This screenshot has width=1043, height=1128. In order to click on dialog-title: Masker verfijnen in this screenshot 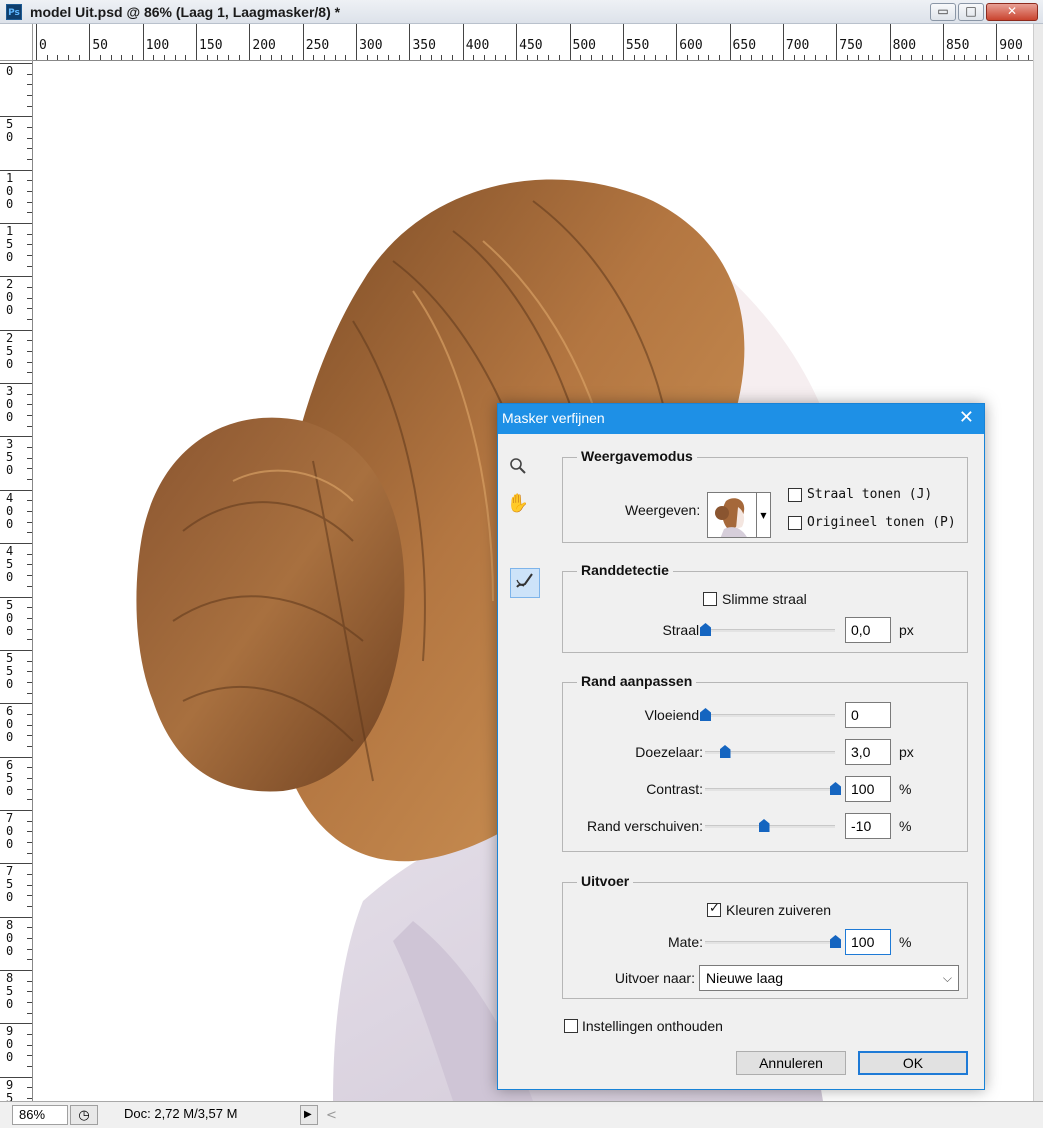, I will do `click(553, 418)`.